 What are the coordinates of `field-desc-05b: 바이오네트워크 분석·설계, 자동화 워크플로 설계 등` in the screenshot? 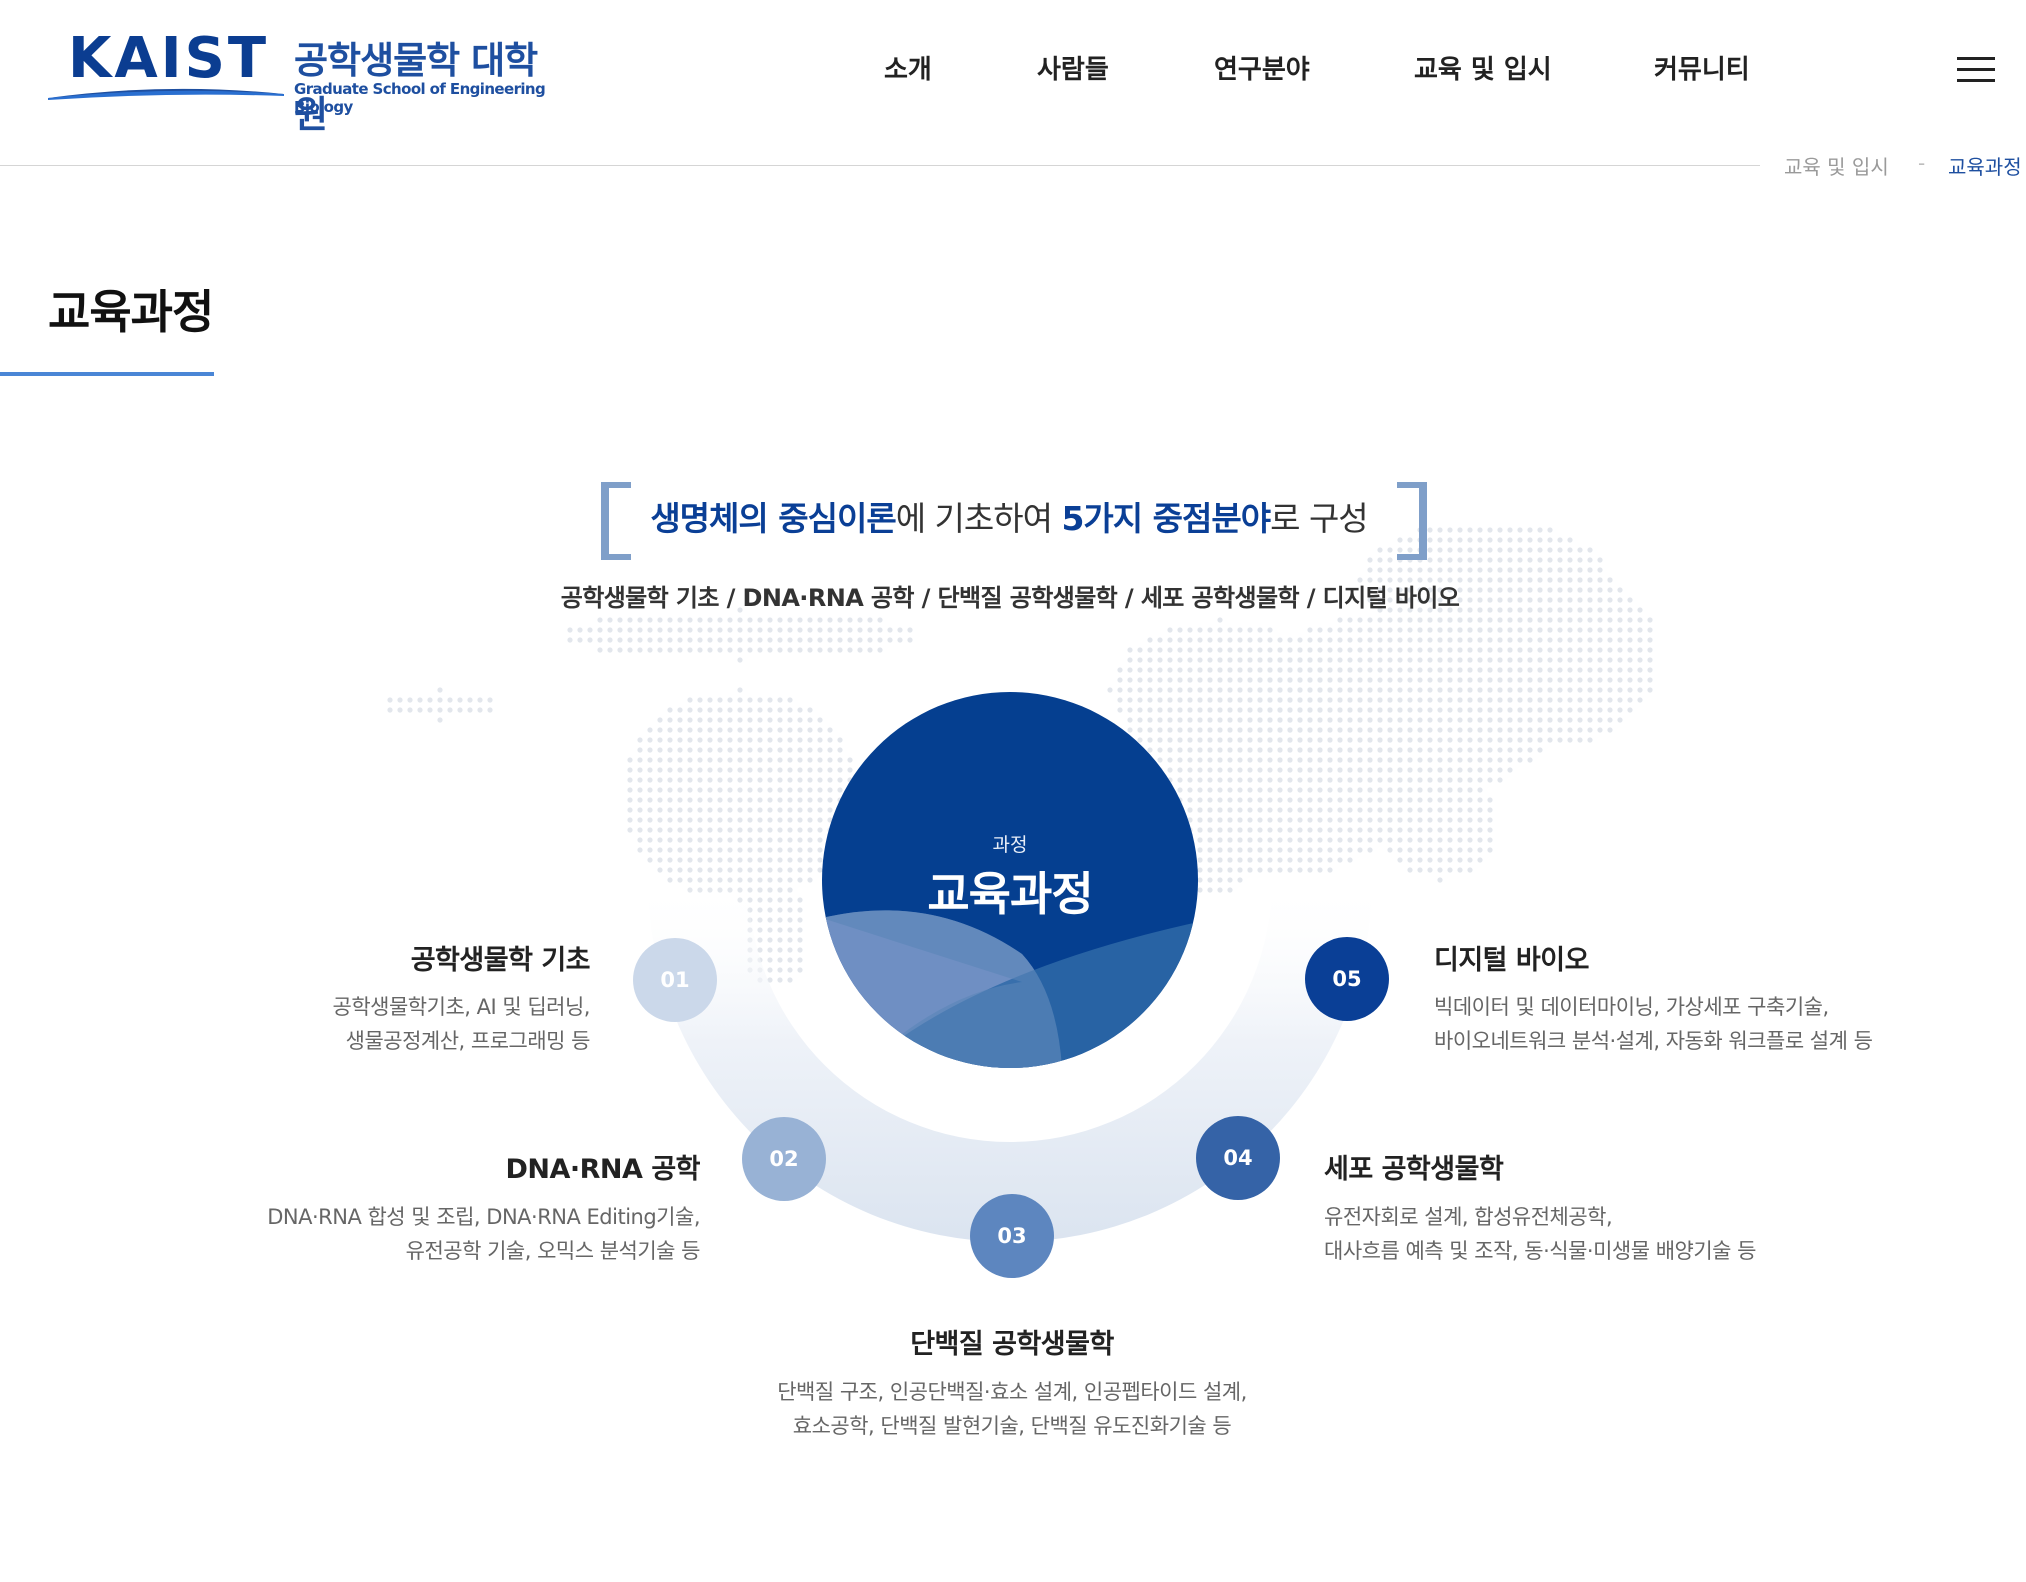 It's located at (1653, 1041).